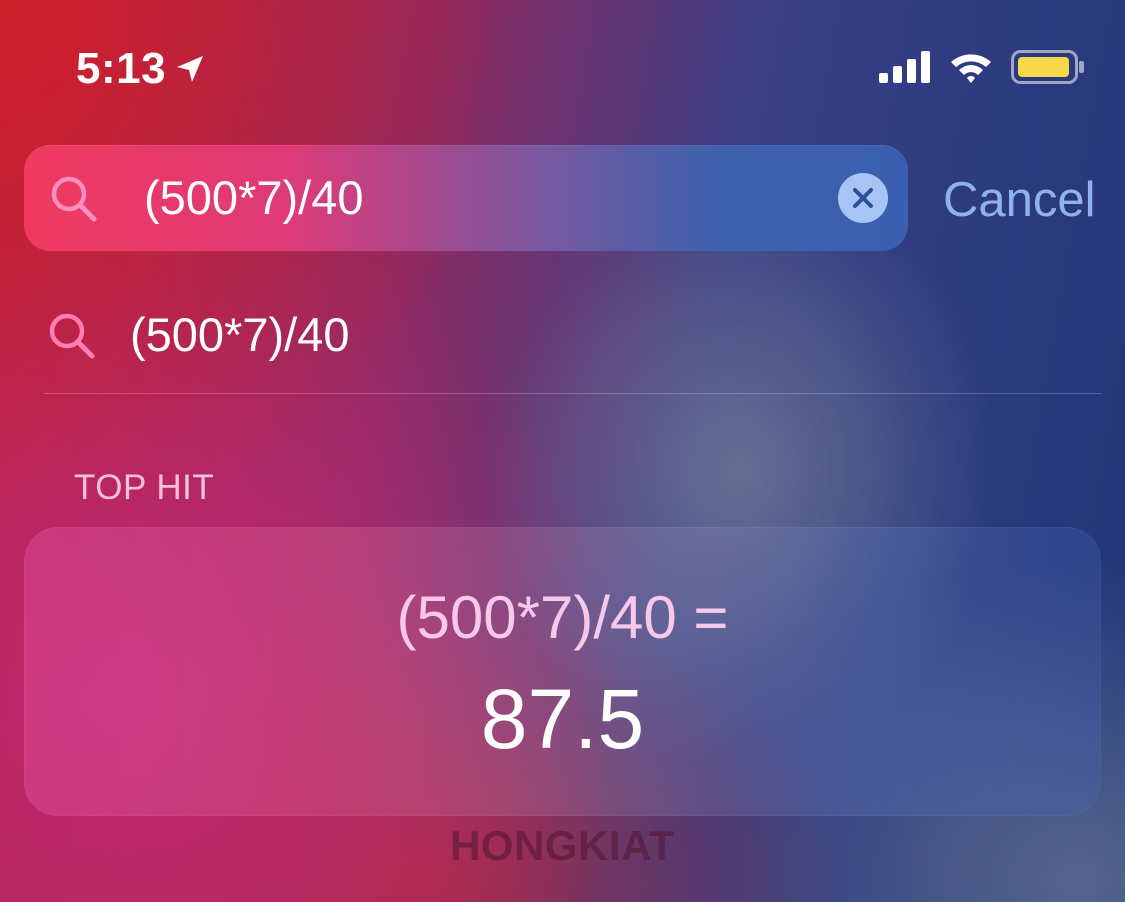 The width and height of the screenshot is (1125, 902). I want to click on calculation-expression: (500*7)/40 =, so click(562, 617).